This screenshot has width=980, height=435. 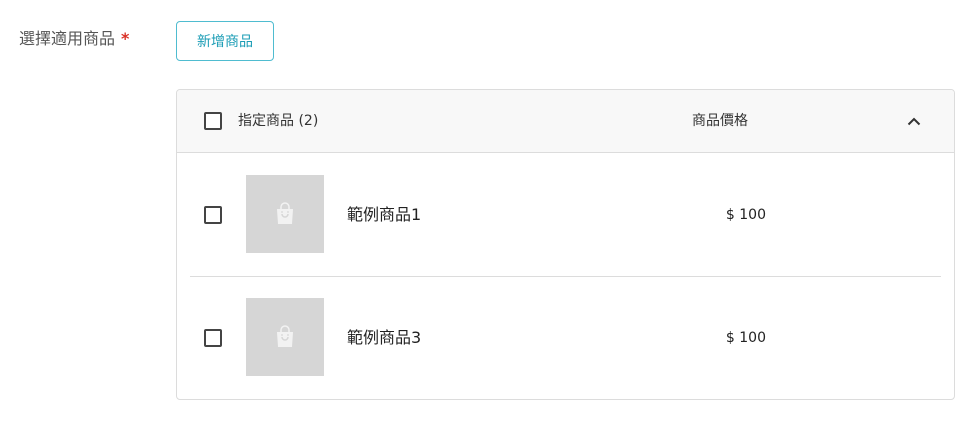 I want to click on product-name: 範例商品1, so click(x=384, y=214).